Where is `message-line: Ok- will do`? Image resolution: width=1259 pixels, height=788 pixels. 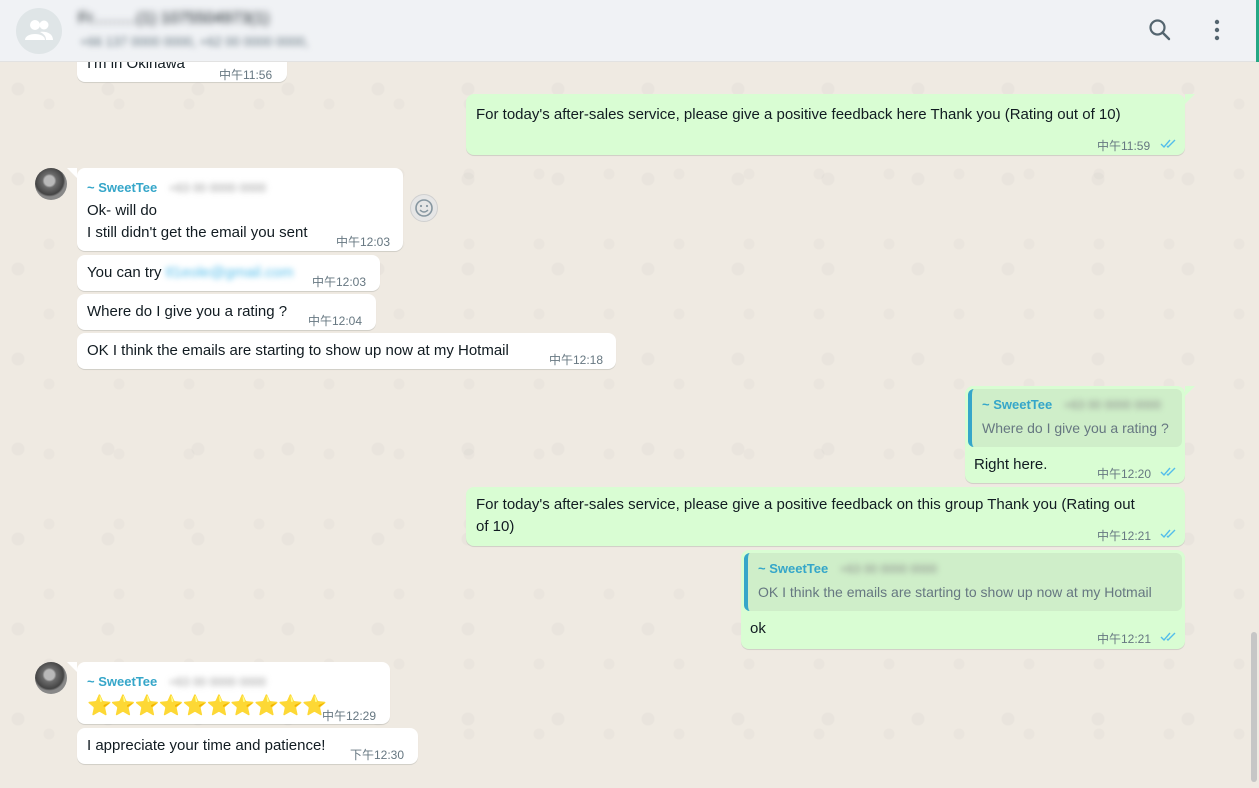 message-line: Ok- will do is located at coordinates (122, 210).